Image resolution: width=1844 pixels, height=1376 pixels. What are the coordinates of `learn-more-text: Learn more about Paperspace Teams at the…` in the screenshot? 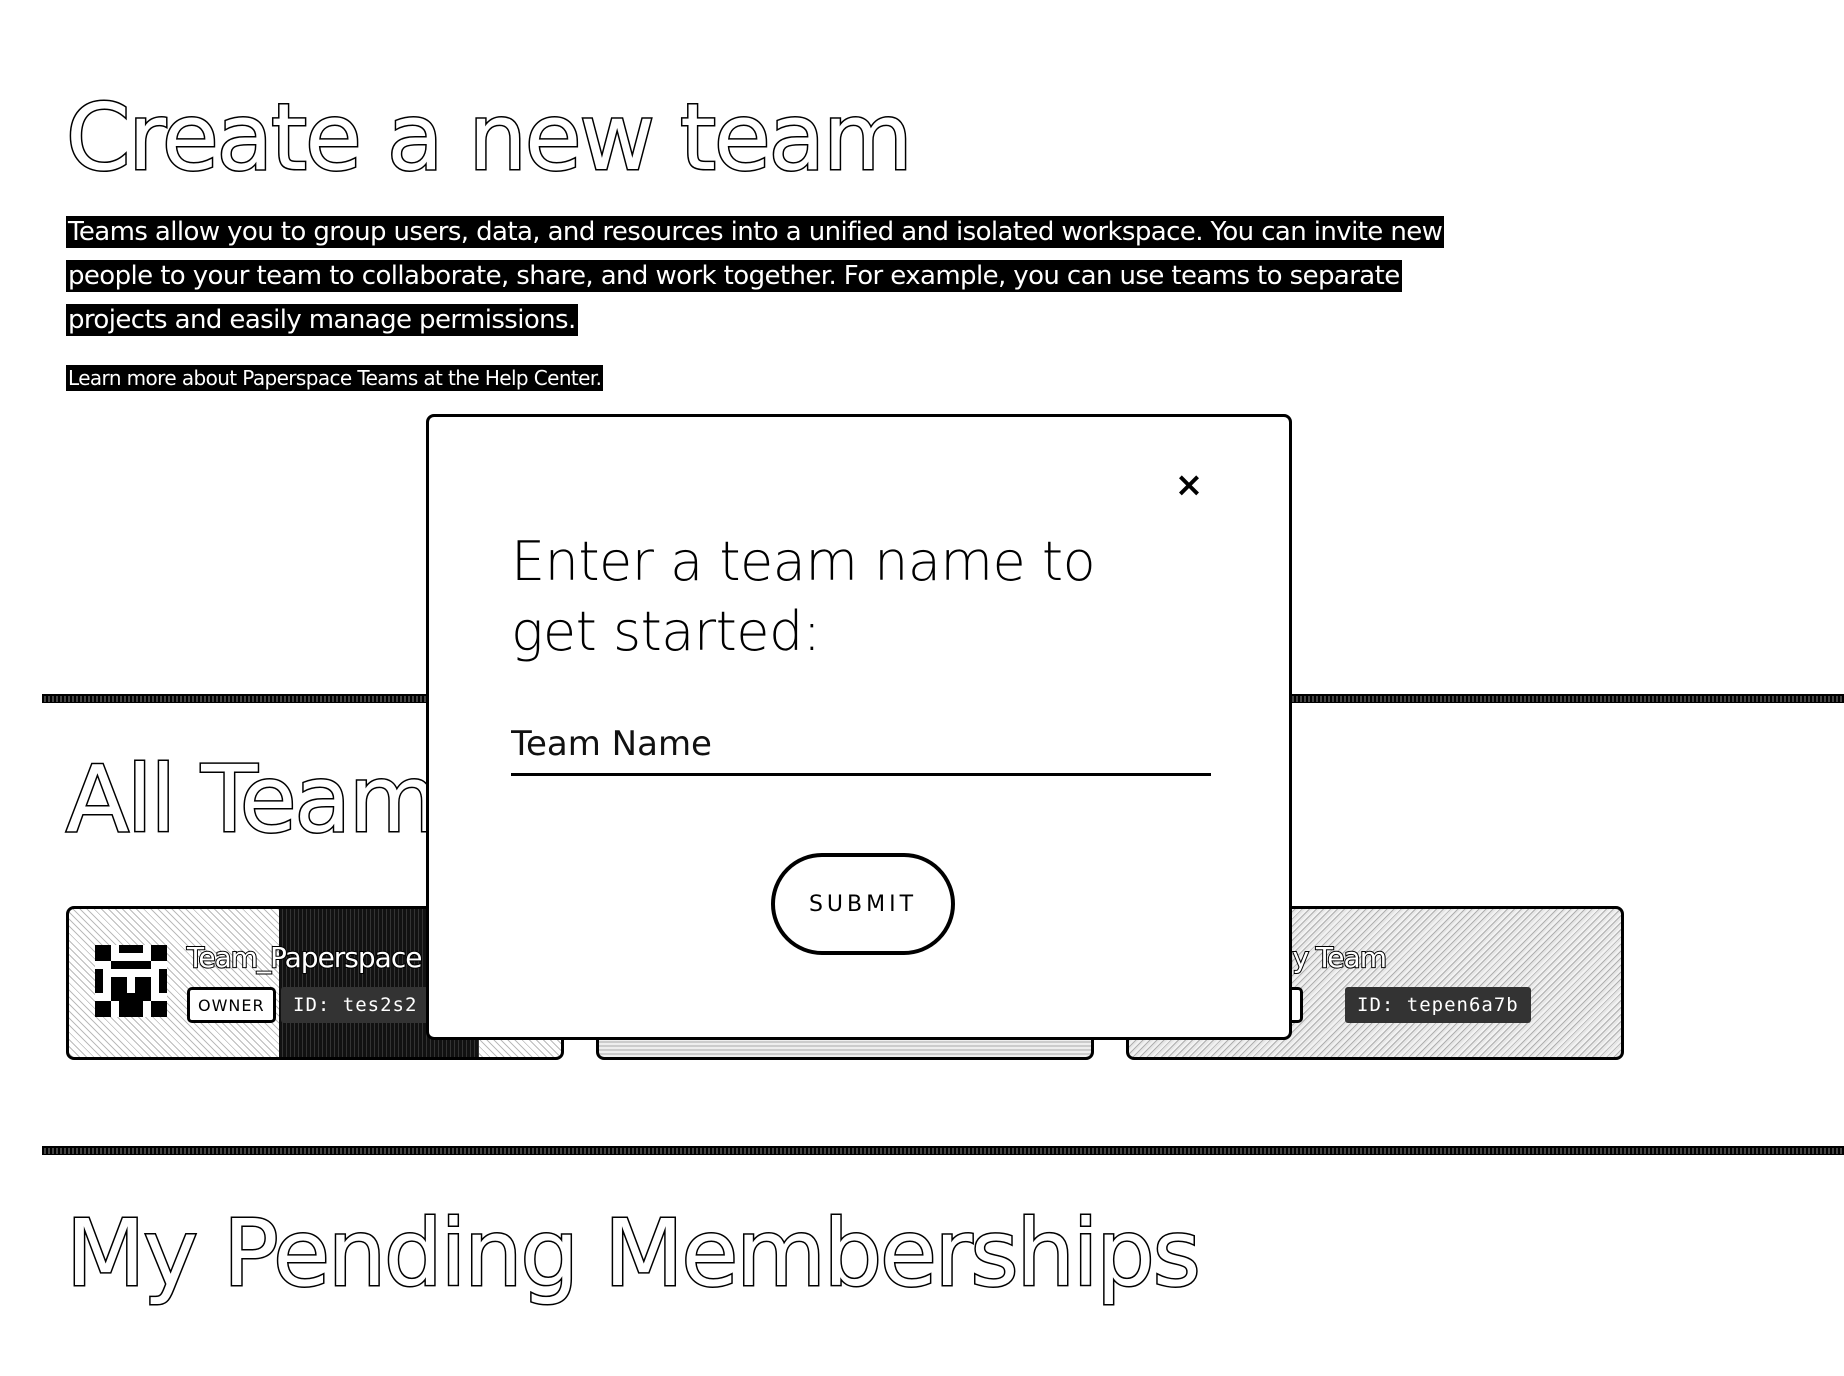 It's located at (335, 378).